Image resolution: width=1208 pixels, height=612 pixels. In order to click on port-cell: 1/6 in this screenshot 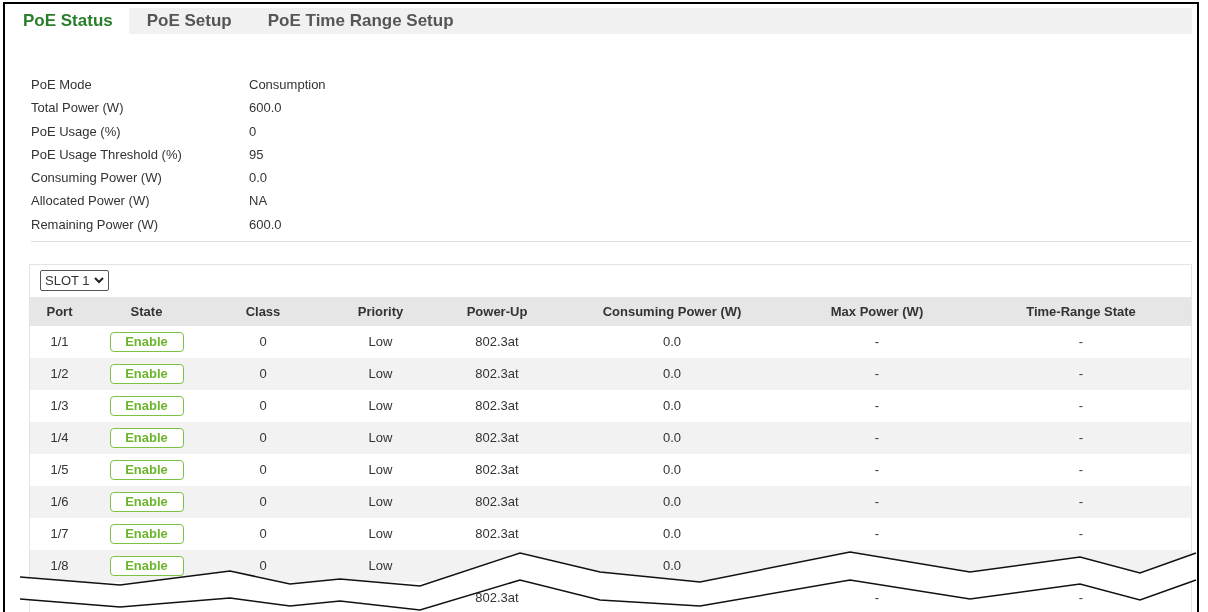, I will do `click(59, 502)`.